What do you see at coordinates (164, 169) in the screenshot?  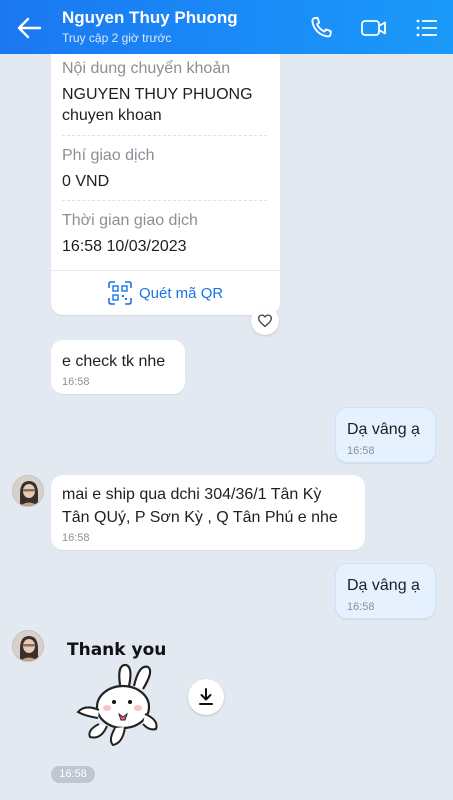 I see `fee-field: Phí giao dịch 0 VND` at bounding box center [164, 169].